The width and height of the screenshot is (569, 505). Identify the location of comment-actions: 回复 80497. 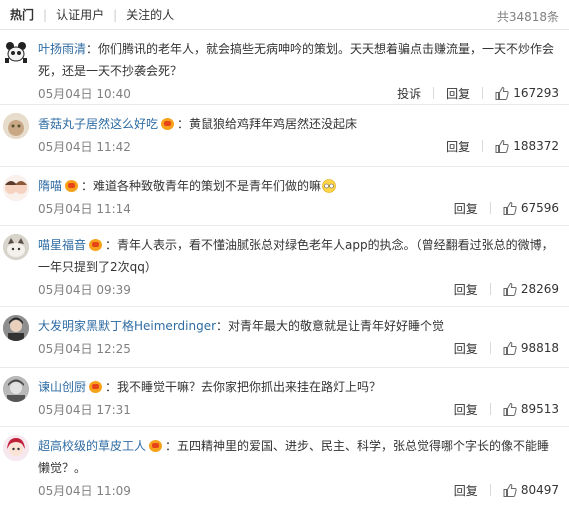
(506, 490).